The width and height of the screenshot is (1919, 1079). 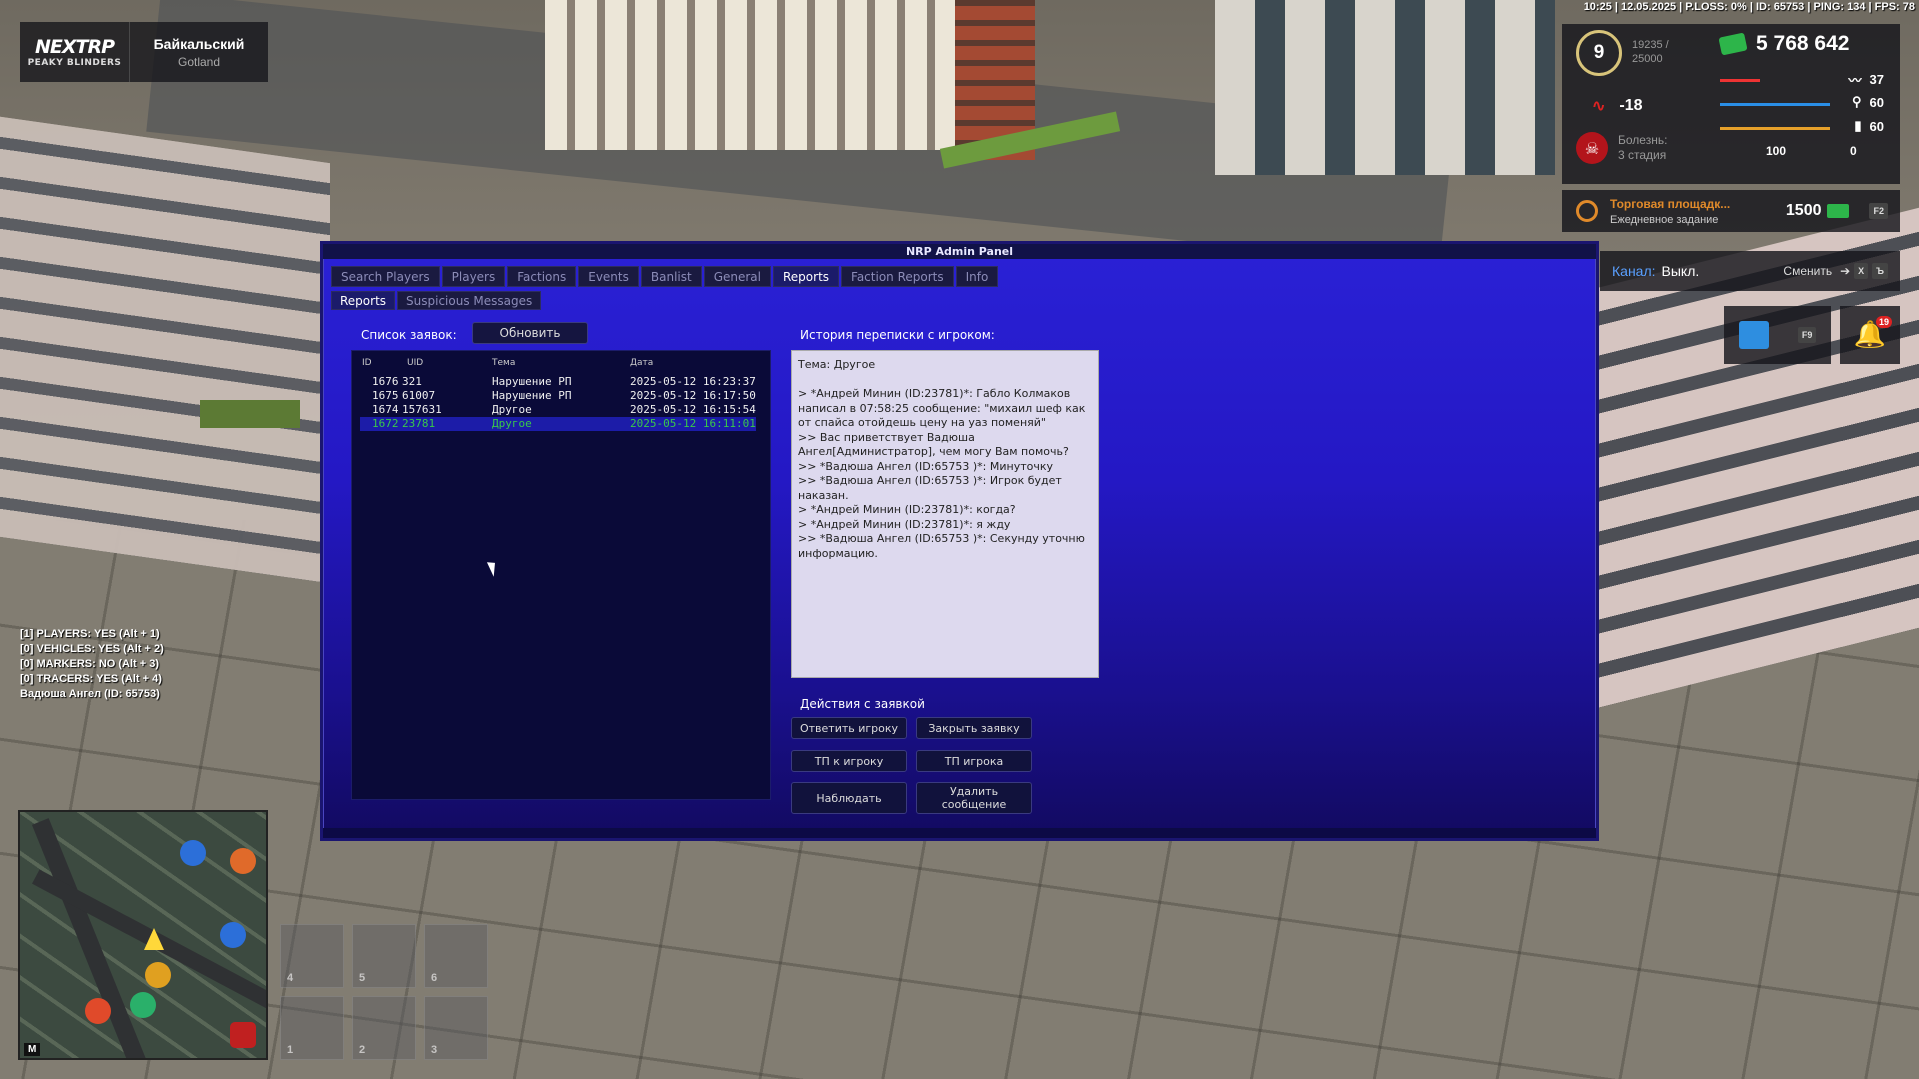 I want to click on cell-uid: 61007, so click(x=419, y=395).